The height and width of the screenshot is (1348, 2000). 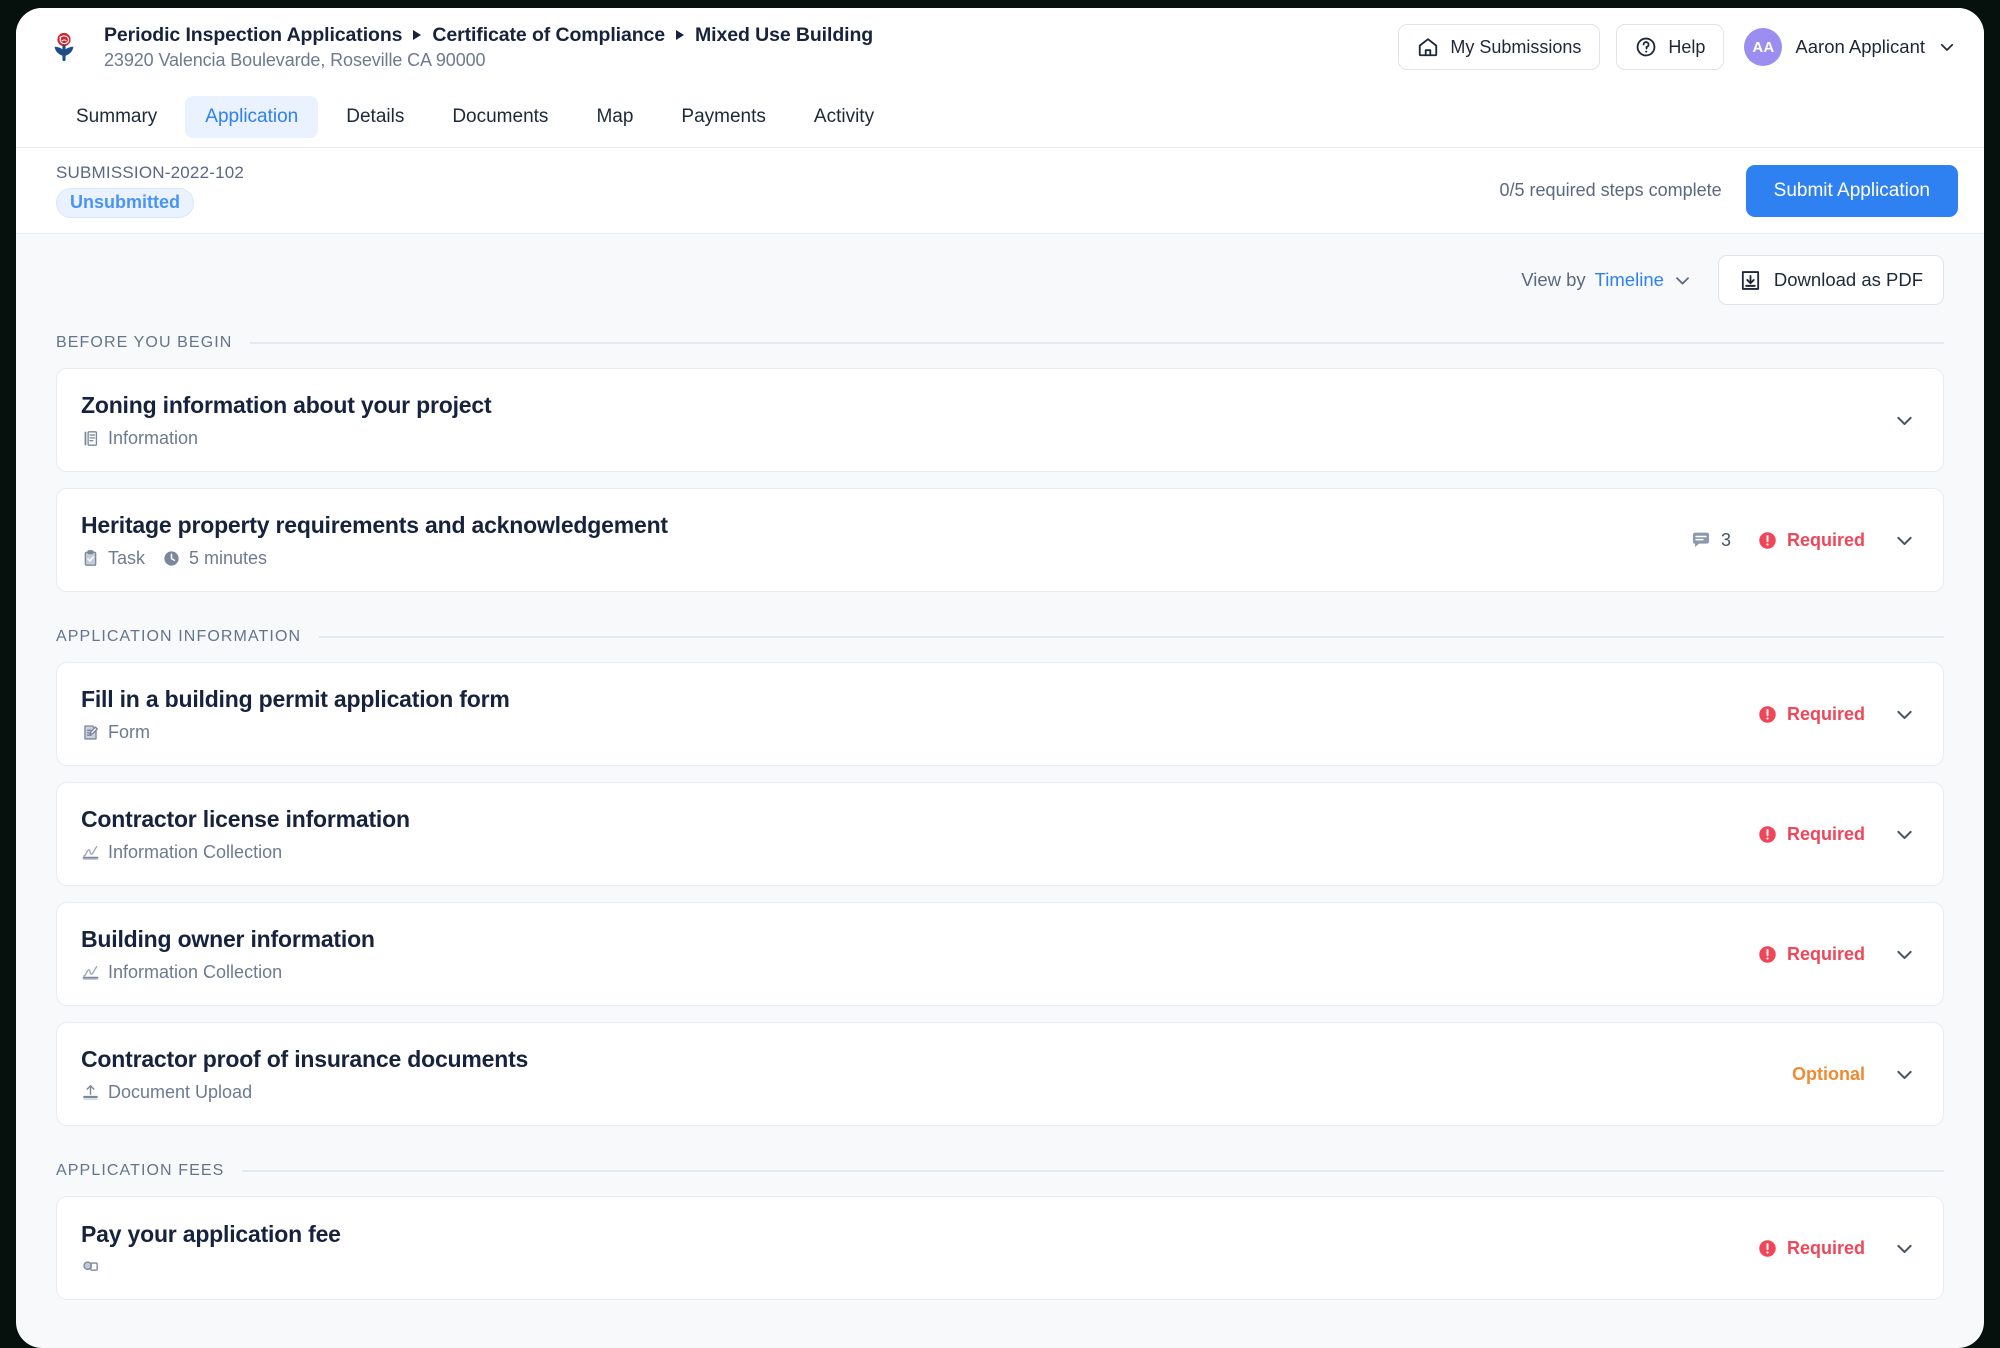 What do you see at coordinates (1629, 279) in the screenshot?
I see `view-by-value: Timeline` at bounding box center [1629, 279].